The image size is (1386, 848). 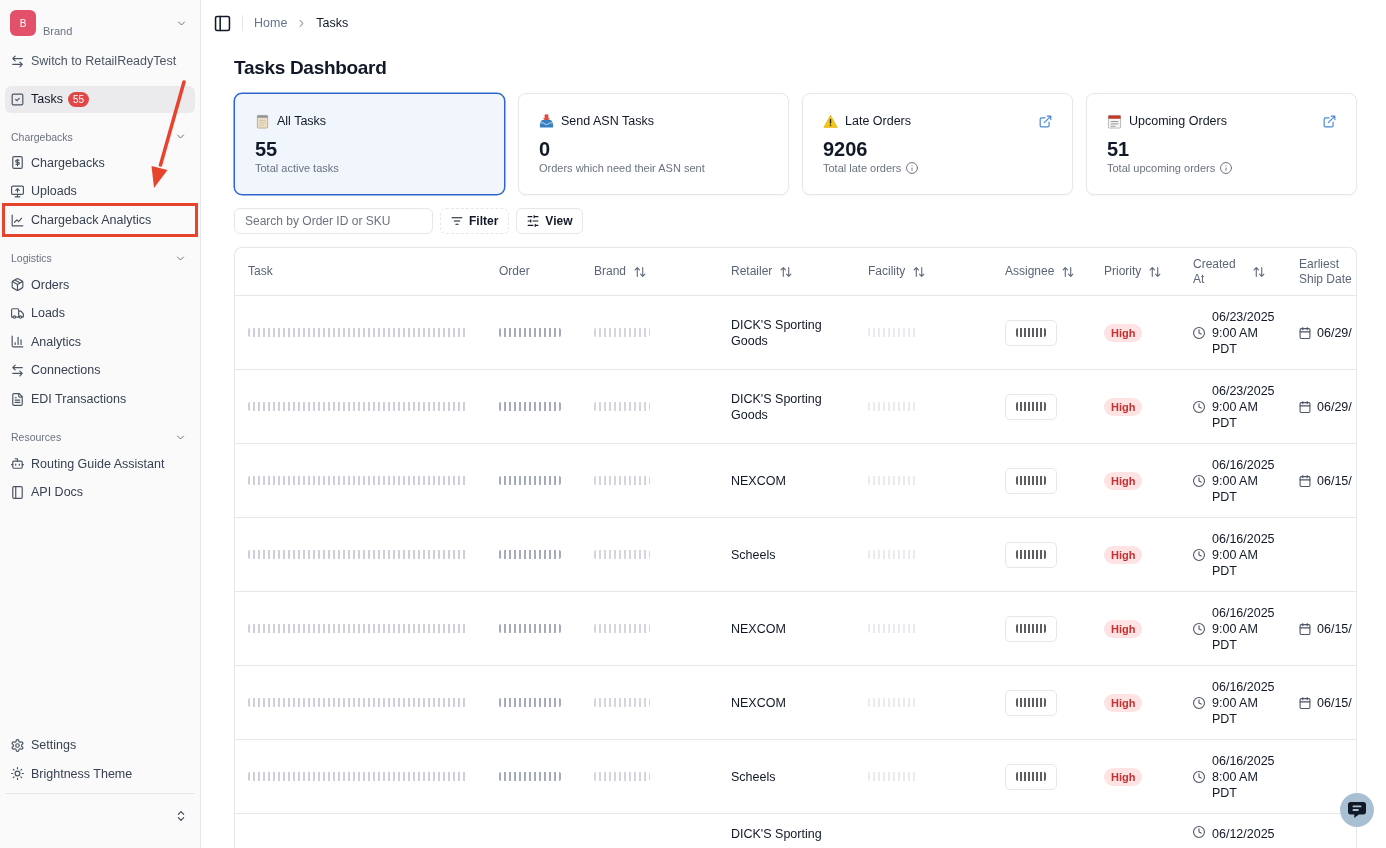 I want to click on breadcrumb-current: Tasks, so click(x=332, y=23).